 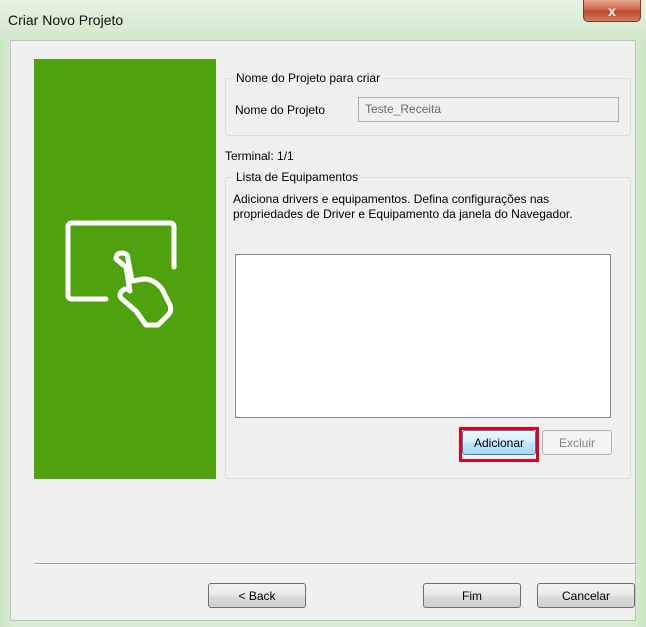 I want to click on close-icon: x, so click(x=612, y=10).